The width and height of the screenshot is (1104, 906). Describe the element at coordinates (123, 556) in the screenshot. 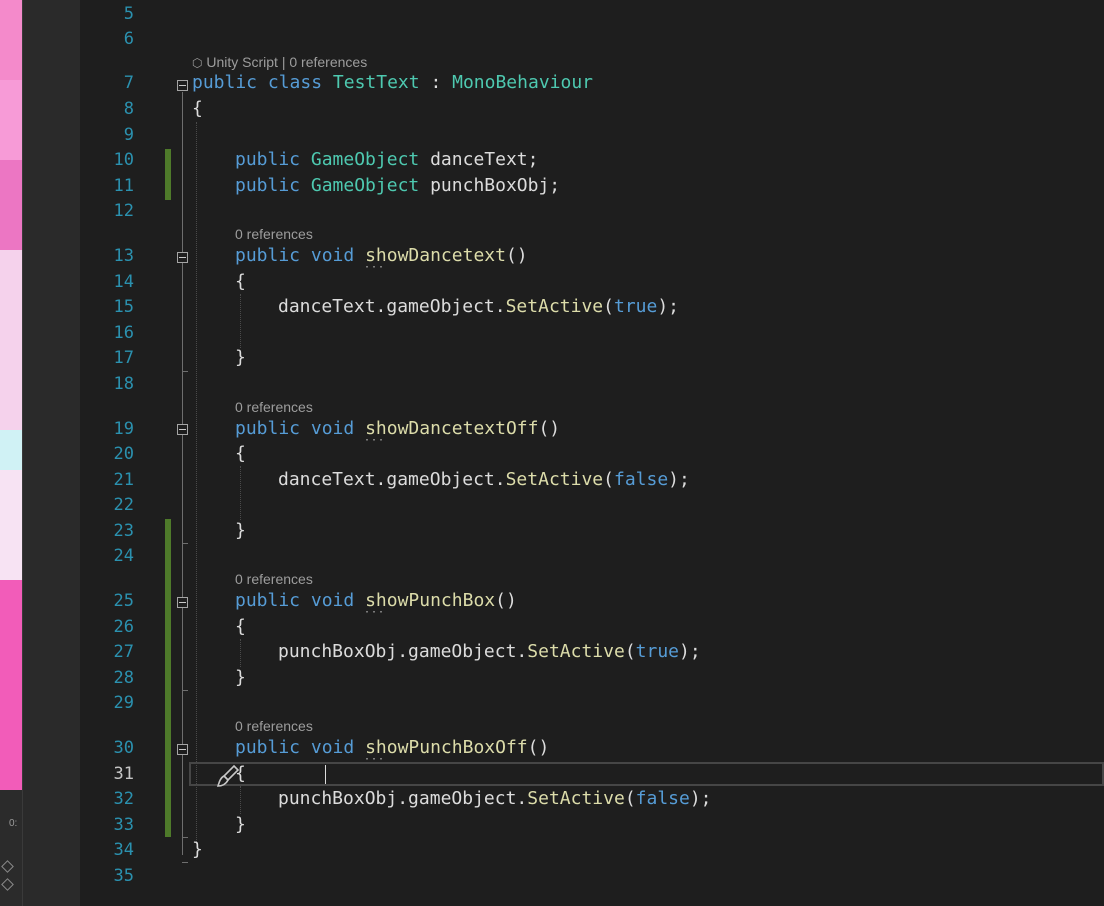

I see `line-number: 24` at that location.